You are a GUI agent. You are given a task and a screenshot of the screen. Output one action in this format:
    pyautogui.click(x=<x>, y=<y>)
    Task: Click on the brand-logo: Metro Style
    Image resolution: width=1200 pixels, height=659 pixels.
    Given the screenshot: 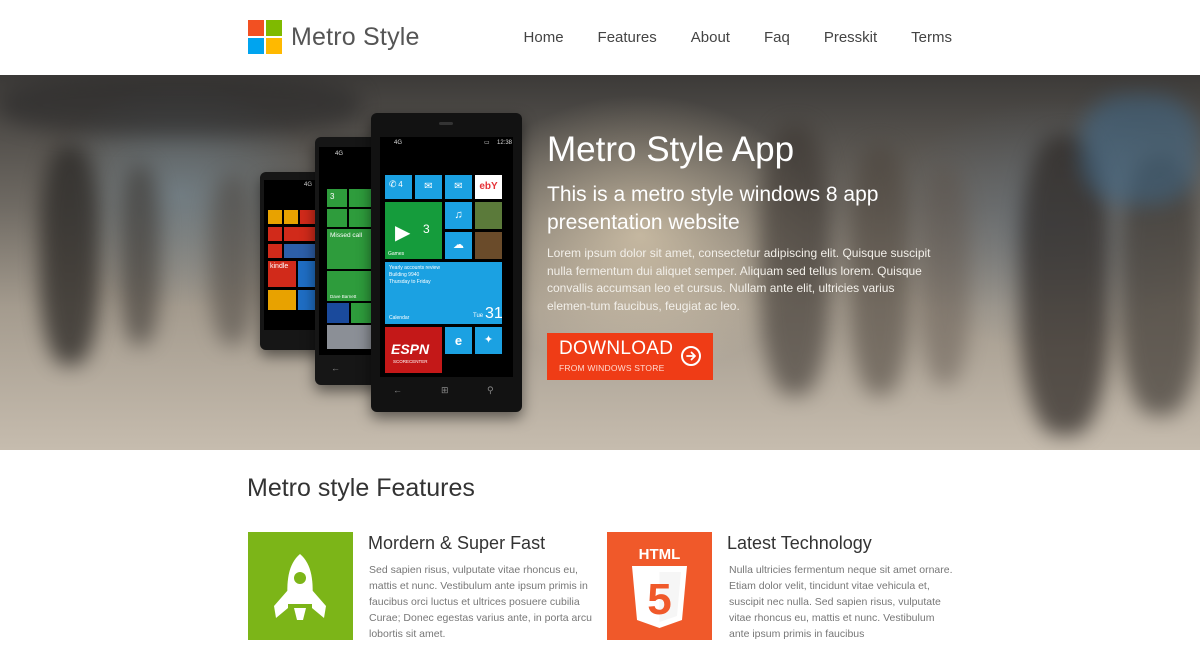 What is the action you would take?
    pyautogui.click(x=334, y=37)
    